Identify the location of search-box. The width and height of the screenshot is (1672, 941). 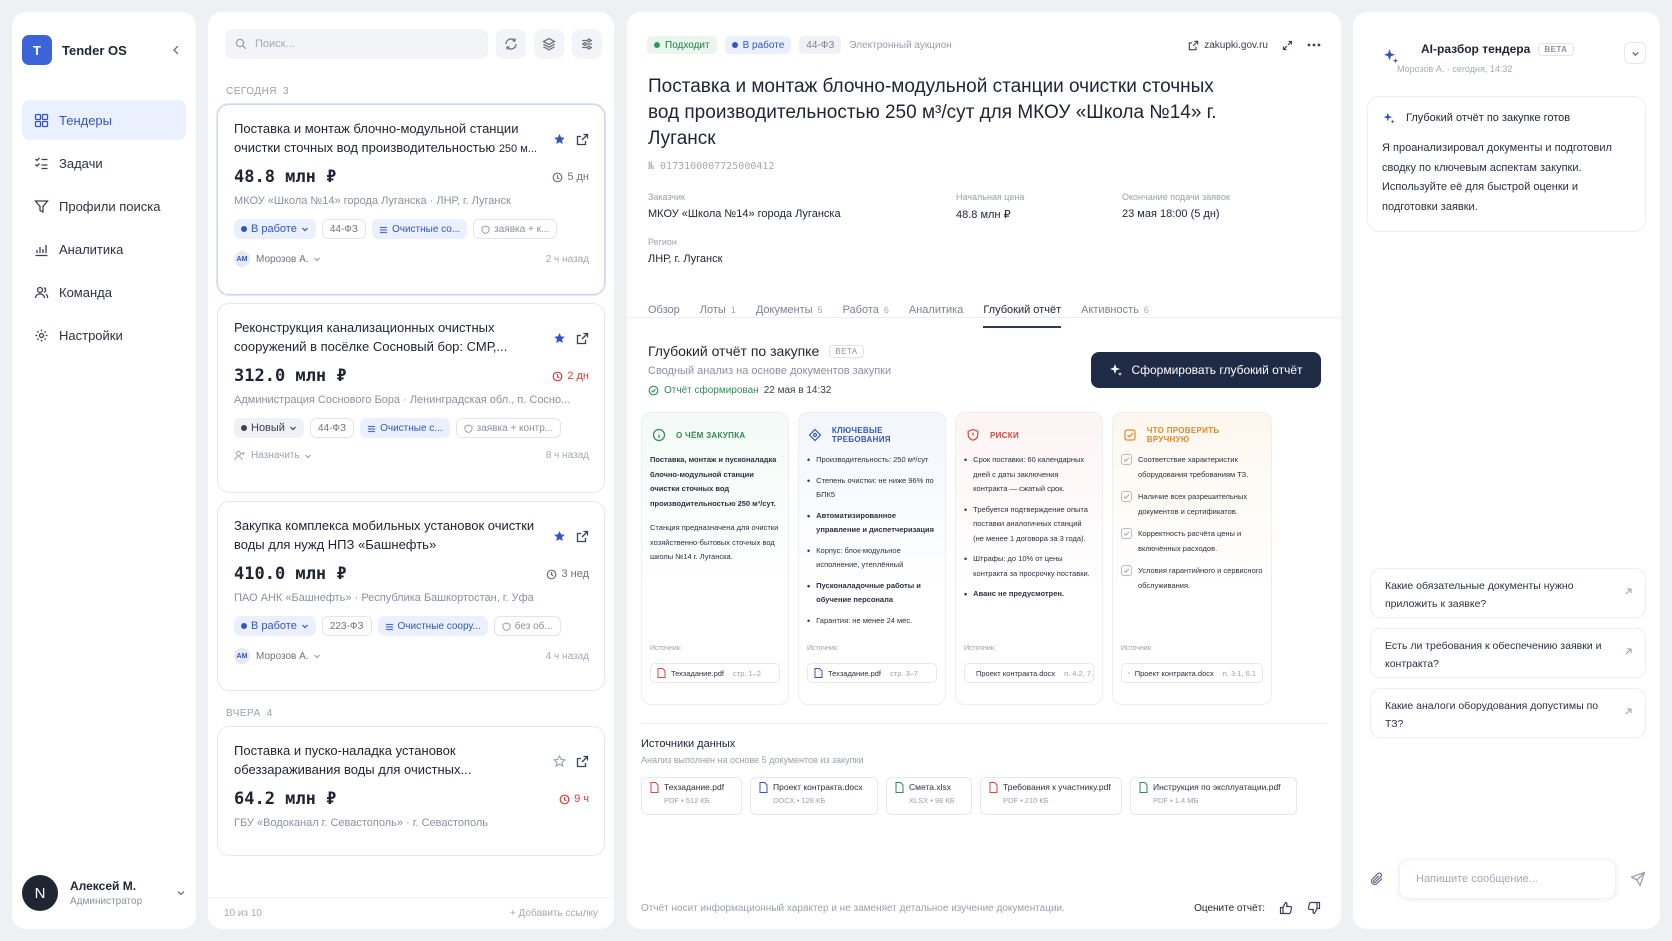
(356, 44).